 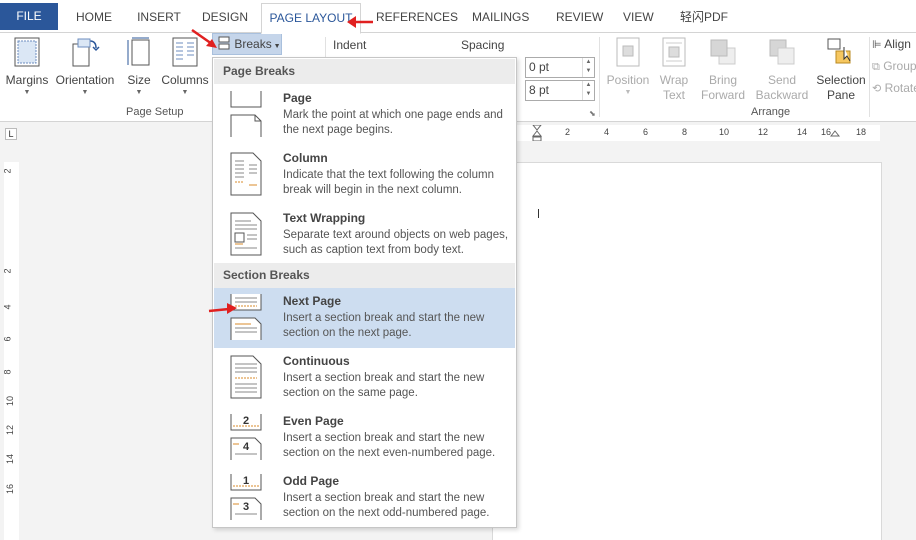 I want to click on tab-selector-button: L, so click(x=11, y=134).